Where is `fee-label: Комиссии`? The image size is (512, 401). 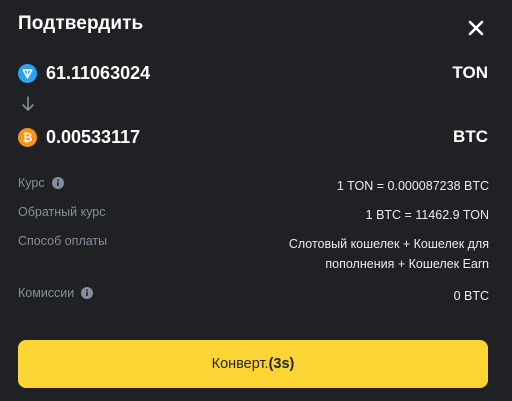
fee-label: Комиссии is located at coordinates (46, 293).